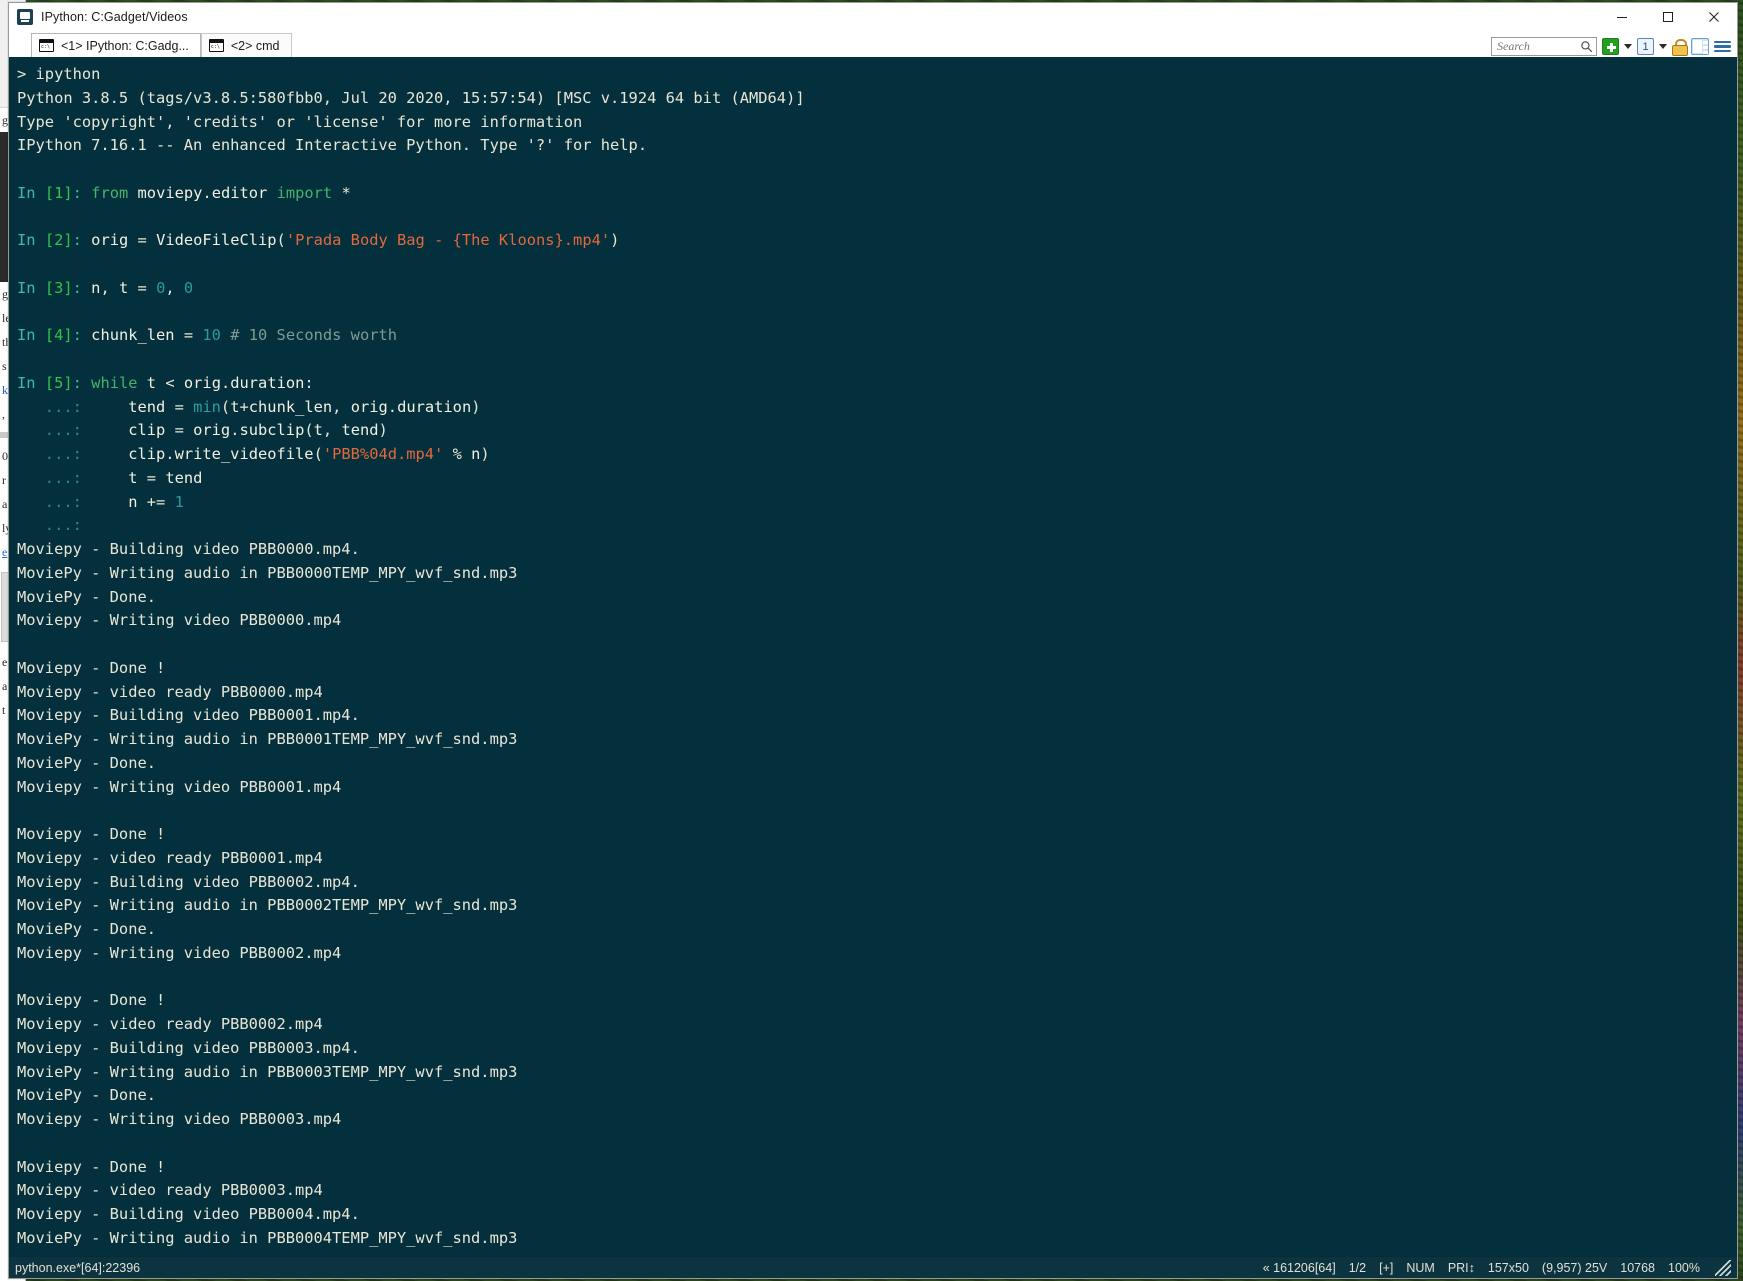 This screenshot has width=1743, height=1281. Describe the element at coordinates (1461, 1267) in the screenshot. I see `status-priority: PRI↕` at that location.